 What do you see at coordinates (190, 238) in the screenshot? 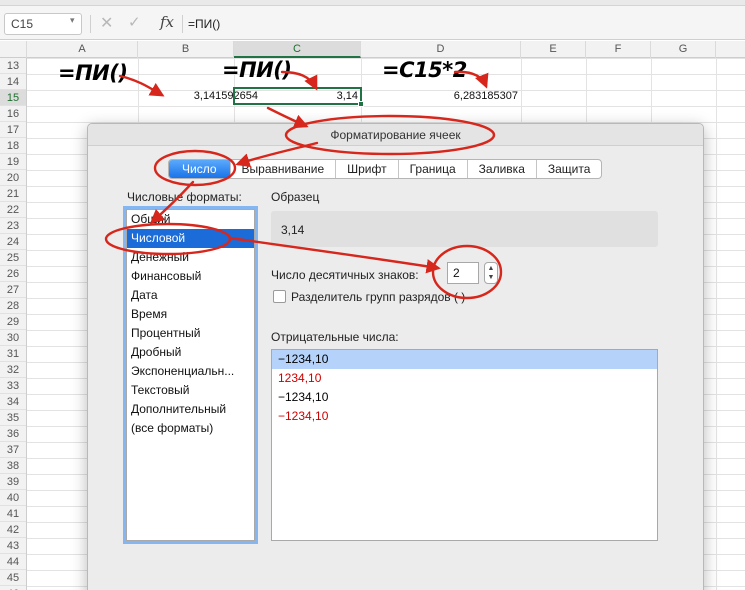
I see `format-item-number: Числовой` at bounding box center [190, 238].